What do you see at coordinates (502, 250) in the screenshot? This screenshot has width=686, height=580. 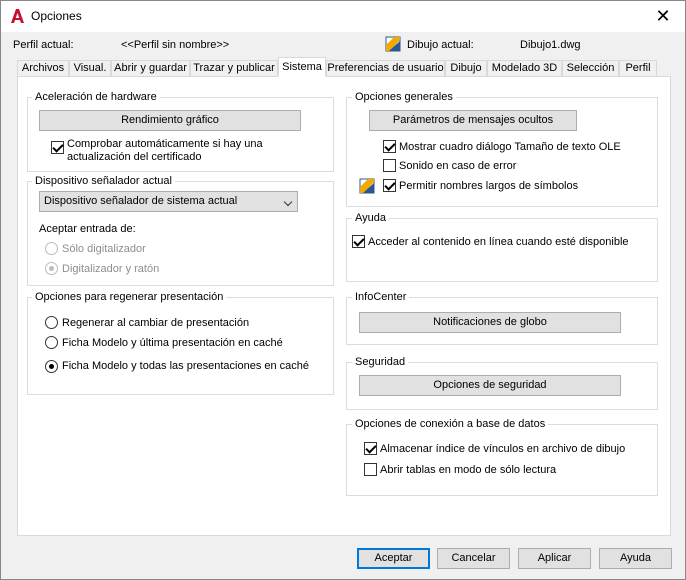 I see `help-group` at bounding box center [502, 250].